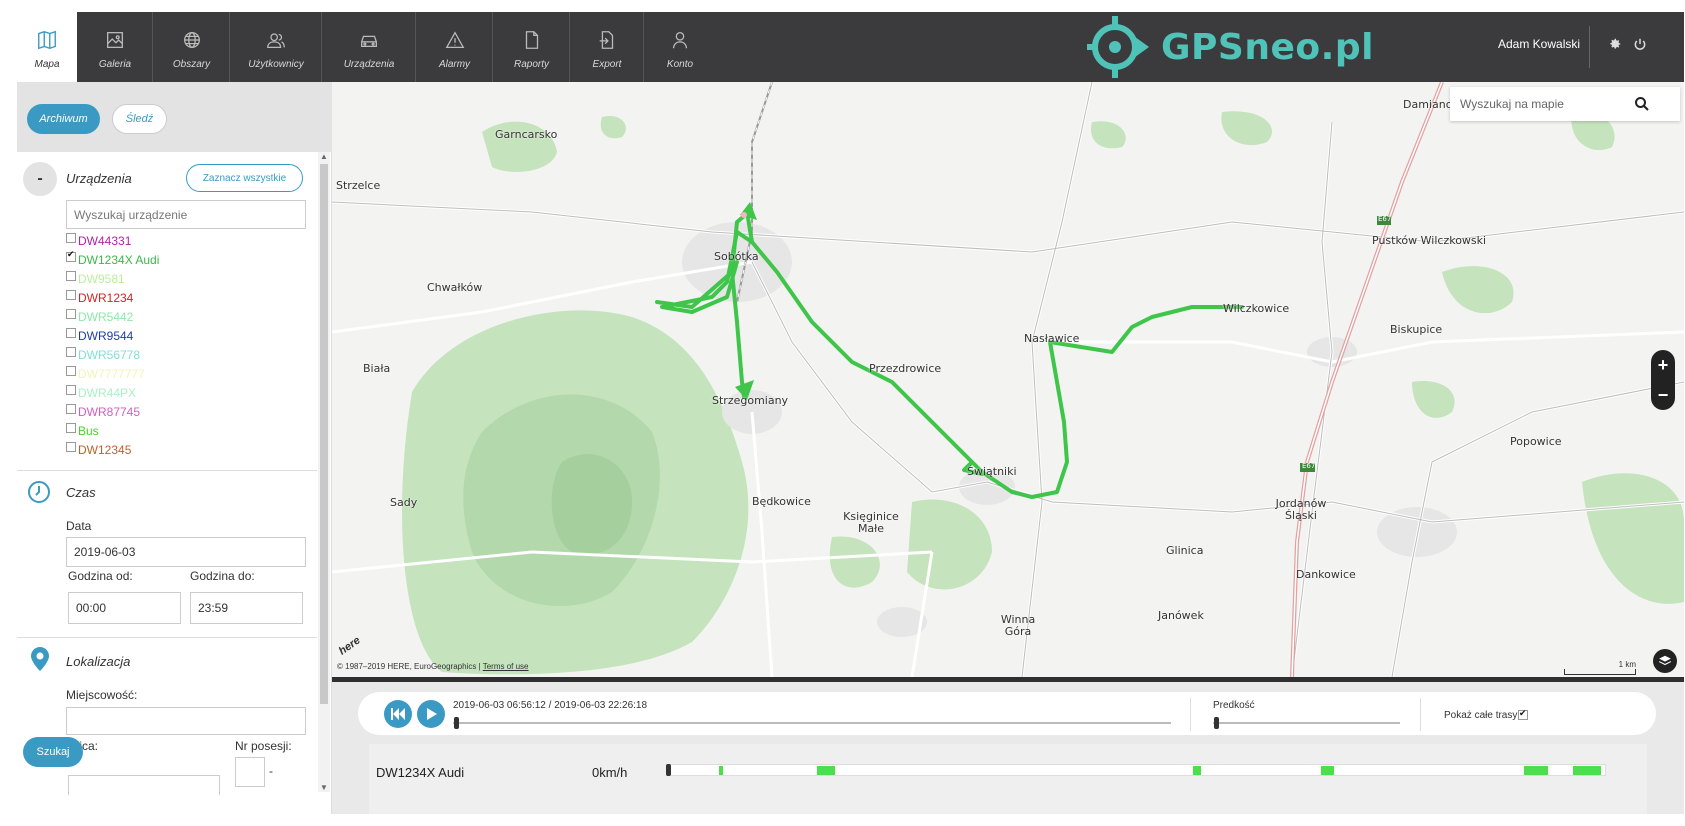  I want to click on timeline-position-marker, so click(668, 770).